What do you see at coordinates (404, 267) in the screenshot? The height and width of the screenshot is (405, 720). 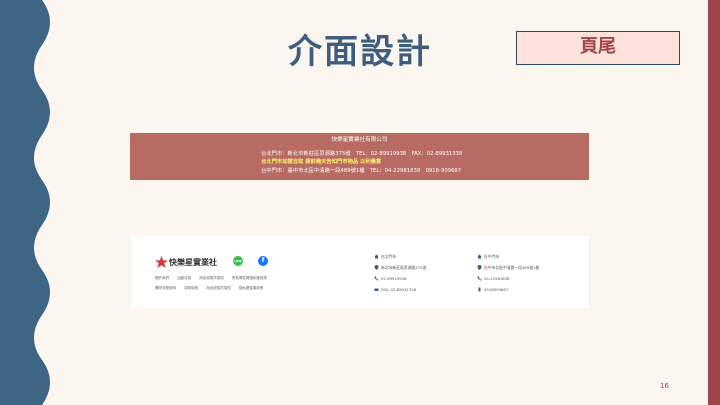 I see `store-address: 新北市新莊區思源路375號` at bounding box center [404, 267].